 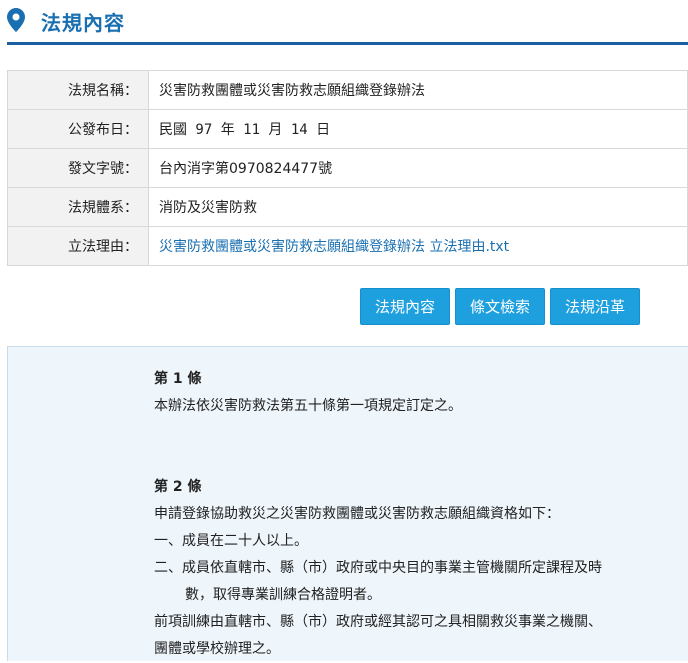 I want to click on table-row: 法規體系： 消防及災害防救, so click(x=347, y=207).